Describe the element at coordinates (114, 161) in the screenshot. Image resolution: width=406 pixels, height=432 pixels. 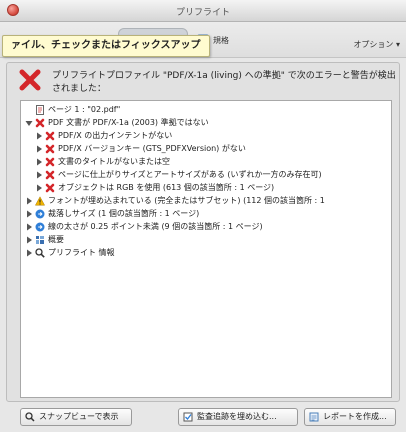
I see `tree-row-label: 文書のタイトルがないまたは空` at that location.